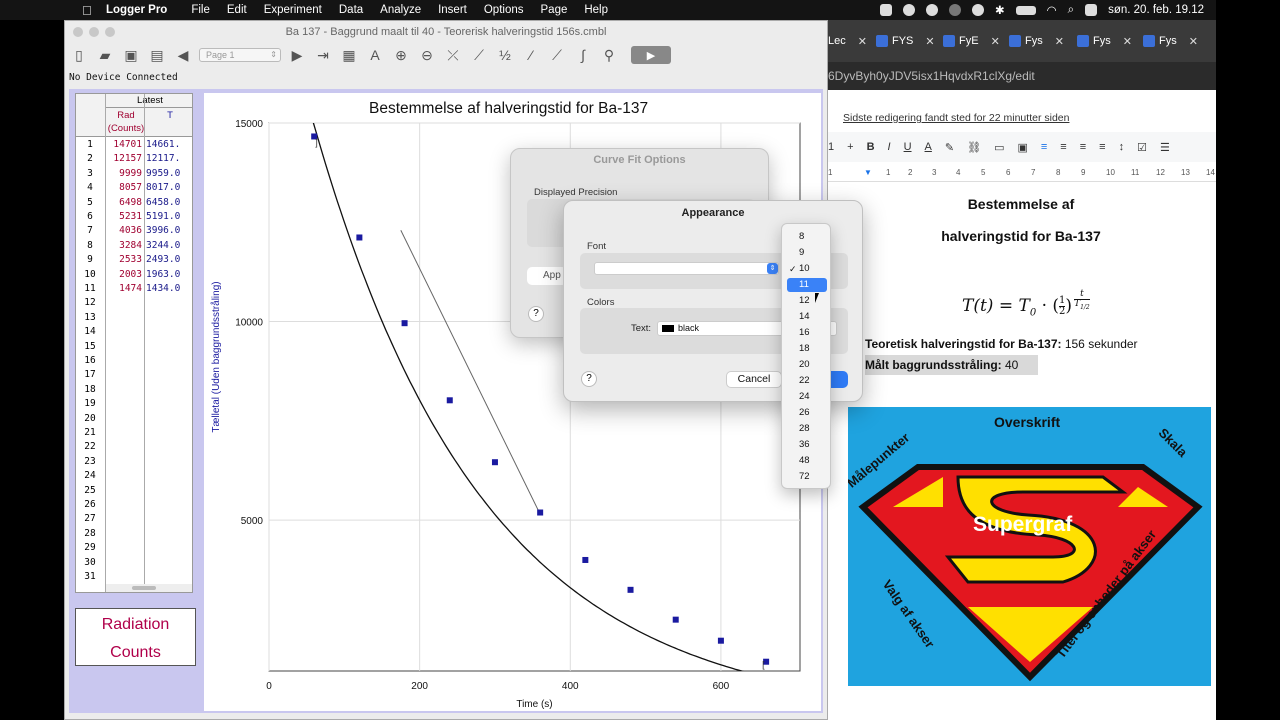 The image size is (1280, 720). Describe the element at coordinates (166, 159) in the screenshot. I see `t-cell: 12117.` at that location.